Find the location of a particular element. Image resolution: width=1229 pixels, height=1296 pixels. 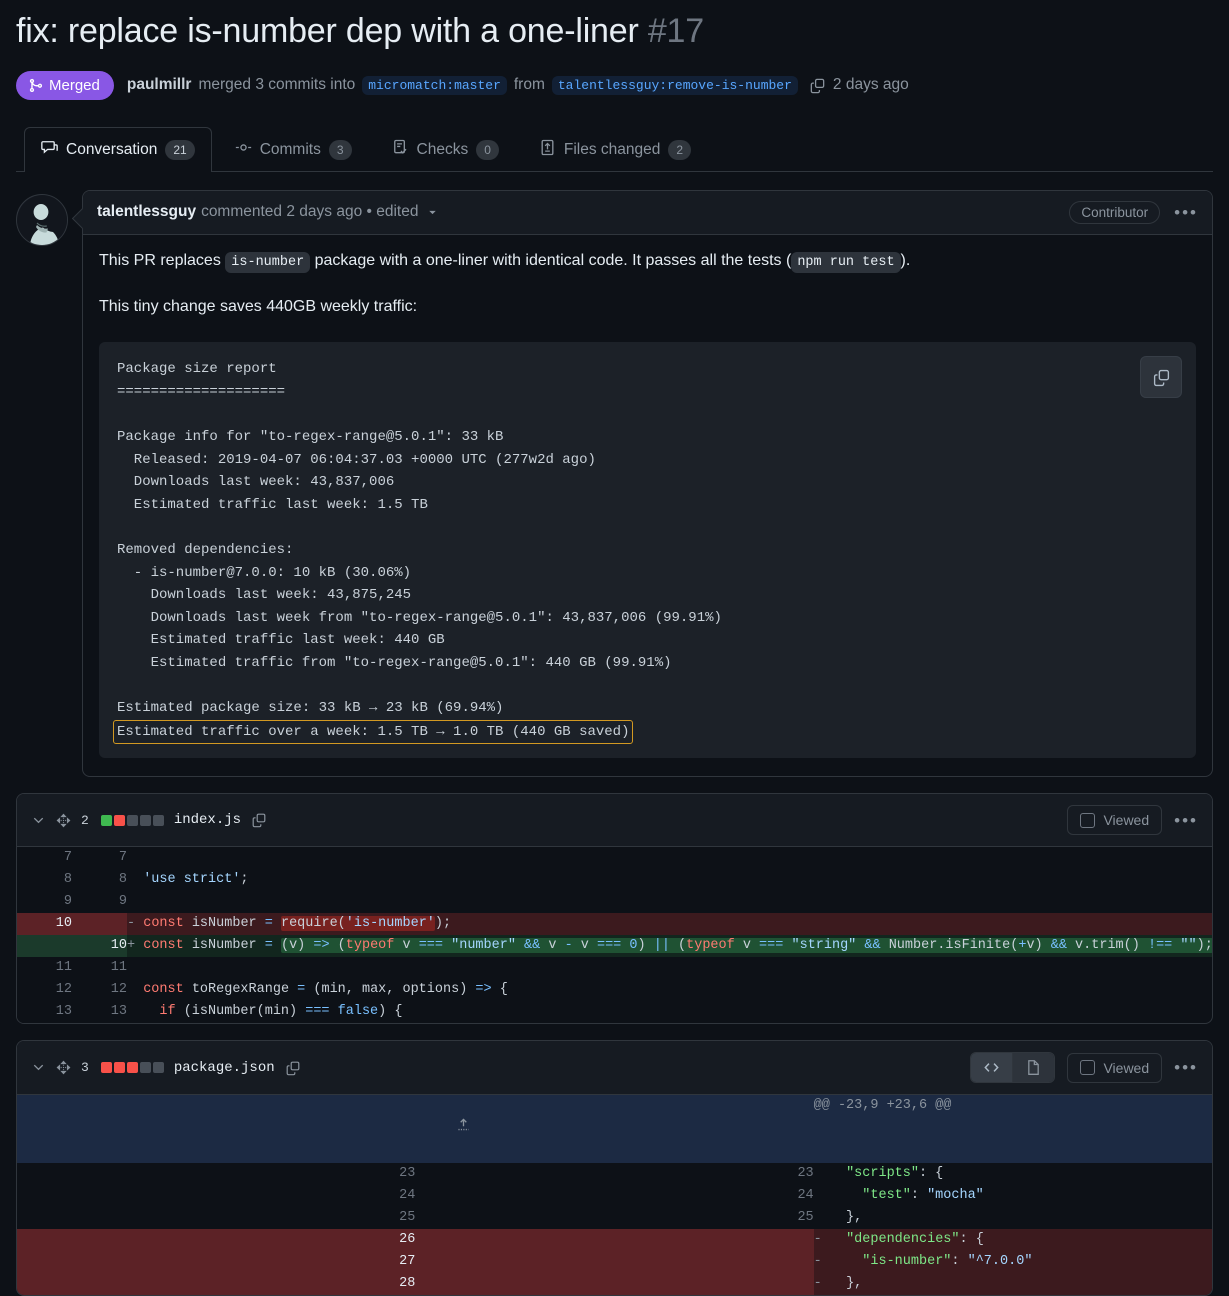

diff-row-removed: 27 - "is-number": "^7.0.0" is located at coordinates (614, 1262).